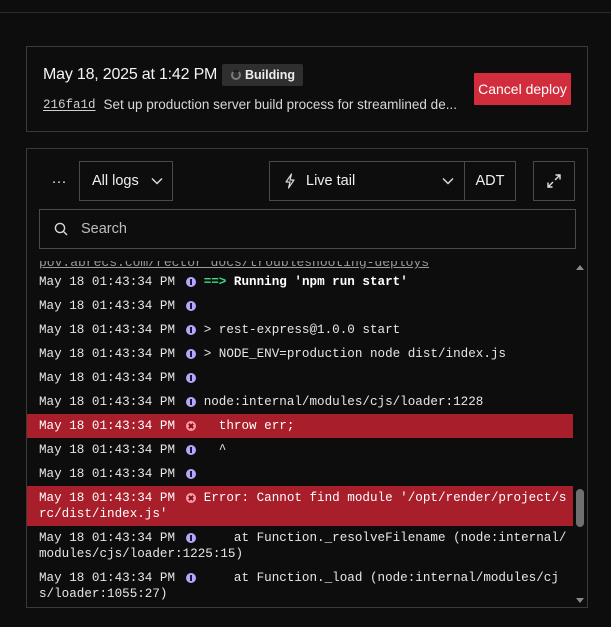 This screenshot has width=611, height=627. Describe the element at coordinates (331, 181) in the screenshot. I see `live-tail-label: Live tail` at that location.